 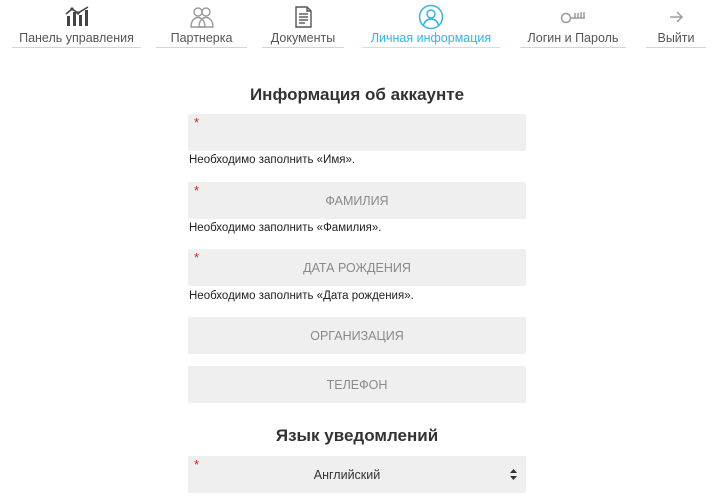 I want to click on language-select: Английский, so click(x=357, y=474).